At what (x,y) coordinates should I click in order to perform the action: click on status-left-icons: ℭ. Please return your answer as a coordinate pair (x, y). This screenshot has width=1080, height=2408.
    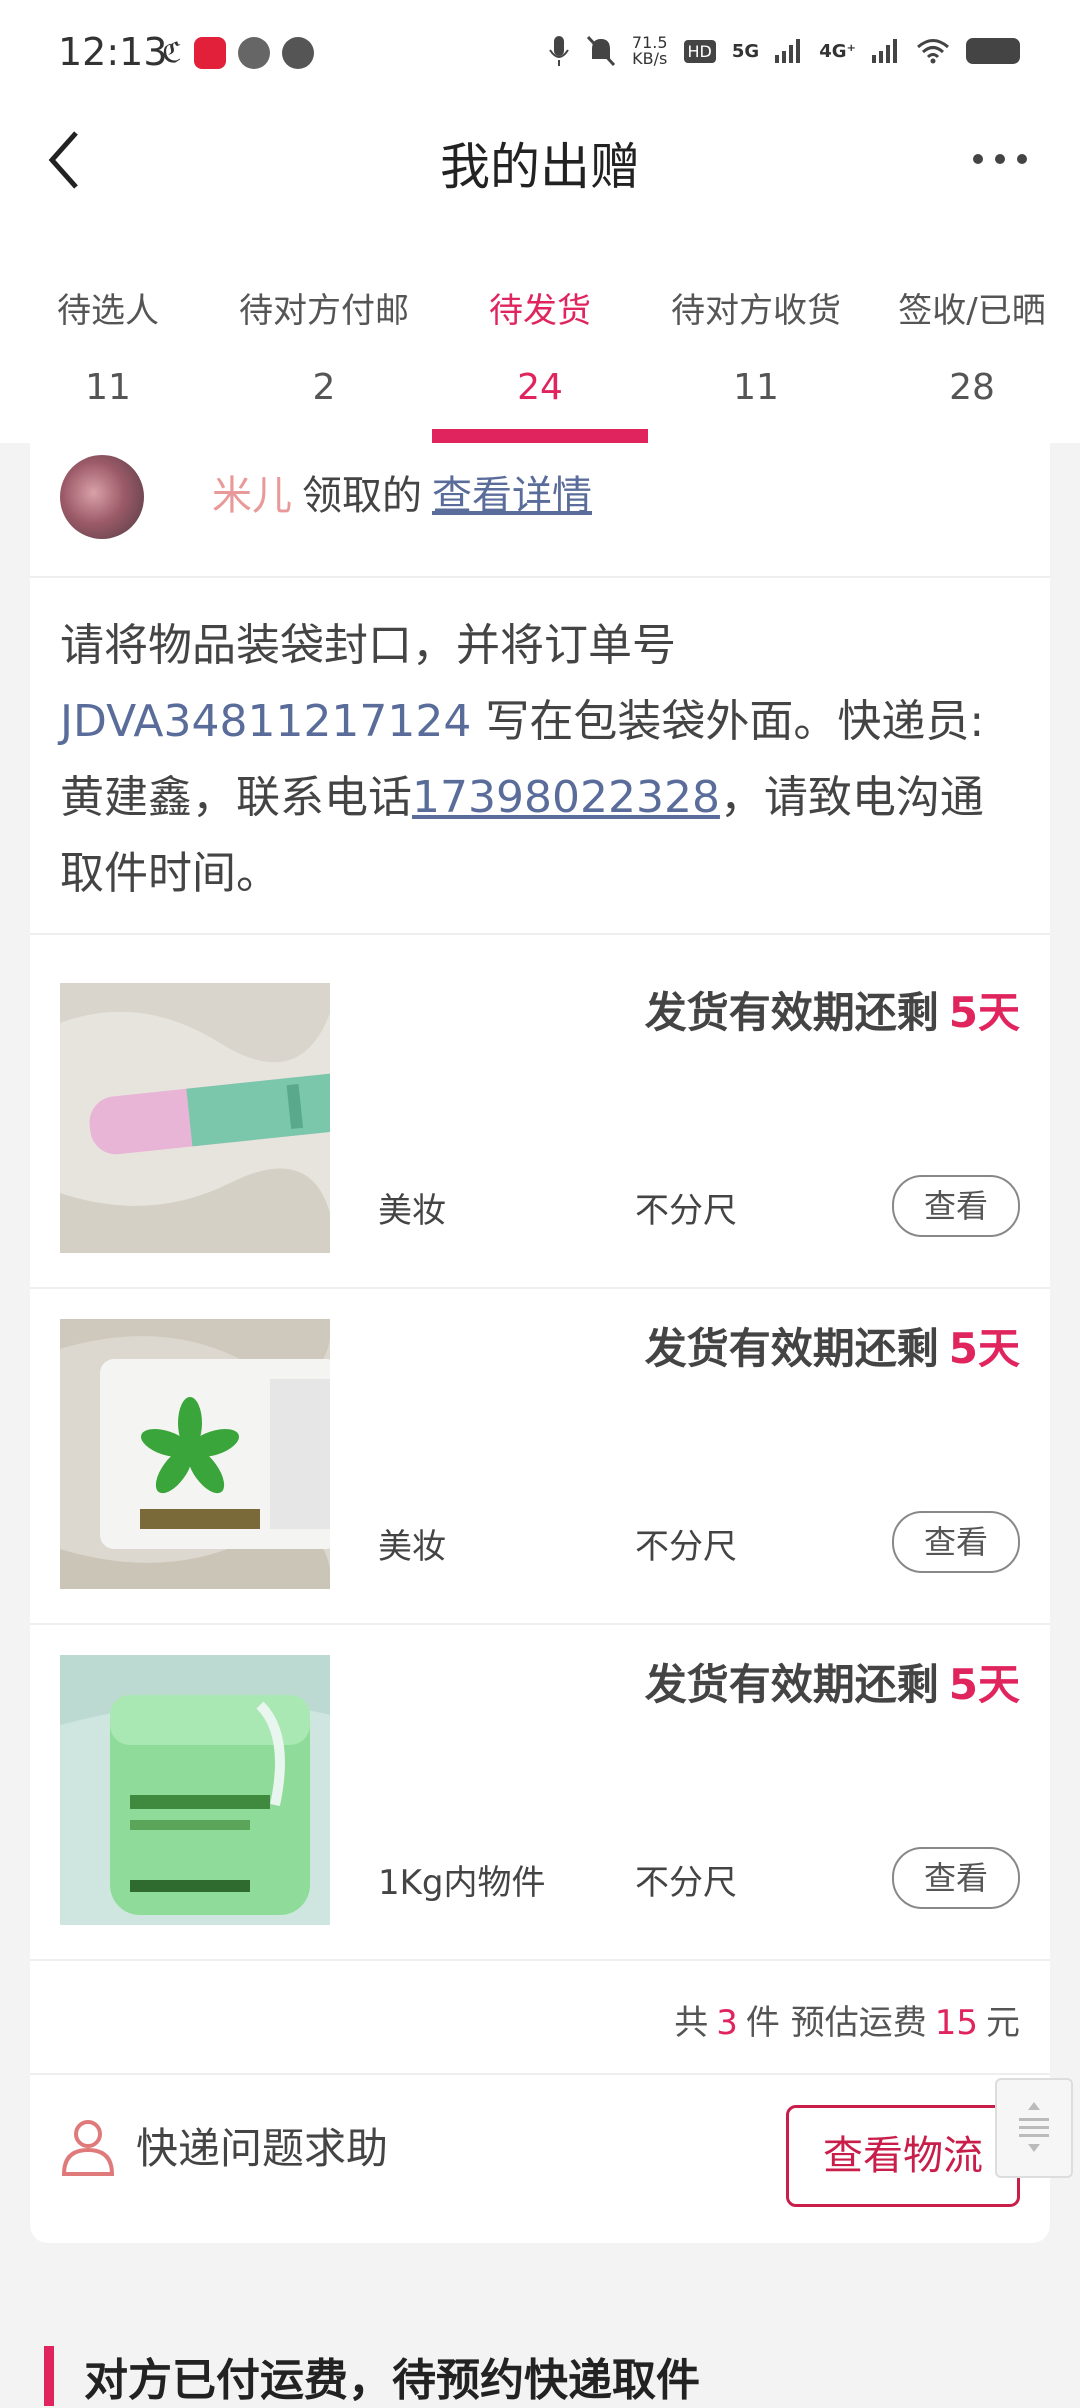
    Looking at the image, I should click on (238, 52).